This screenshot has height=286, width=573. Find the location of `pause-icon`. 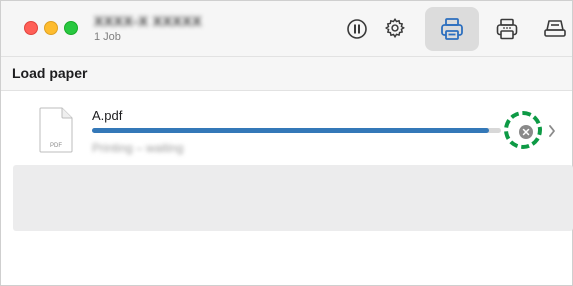

pause-icon is located at coordinates (357, 29).